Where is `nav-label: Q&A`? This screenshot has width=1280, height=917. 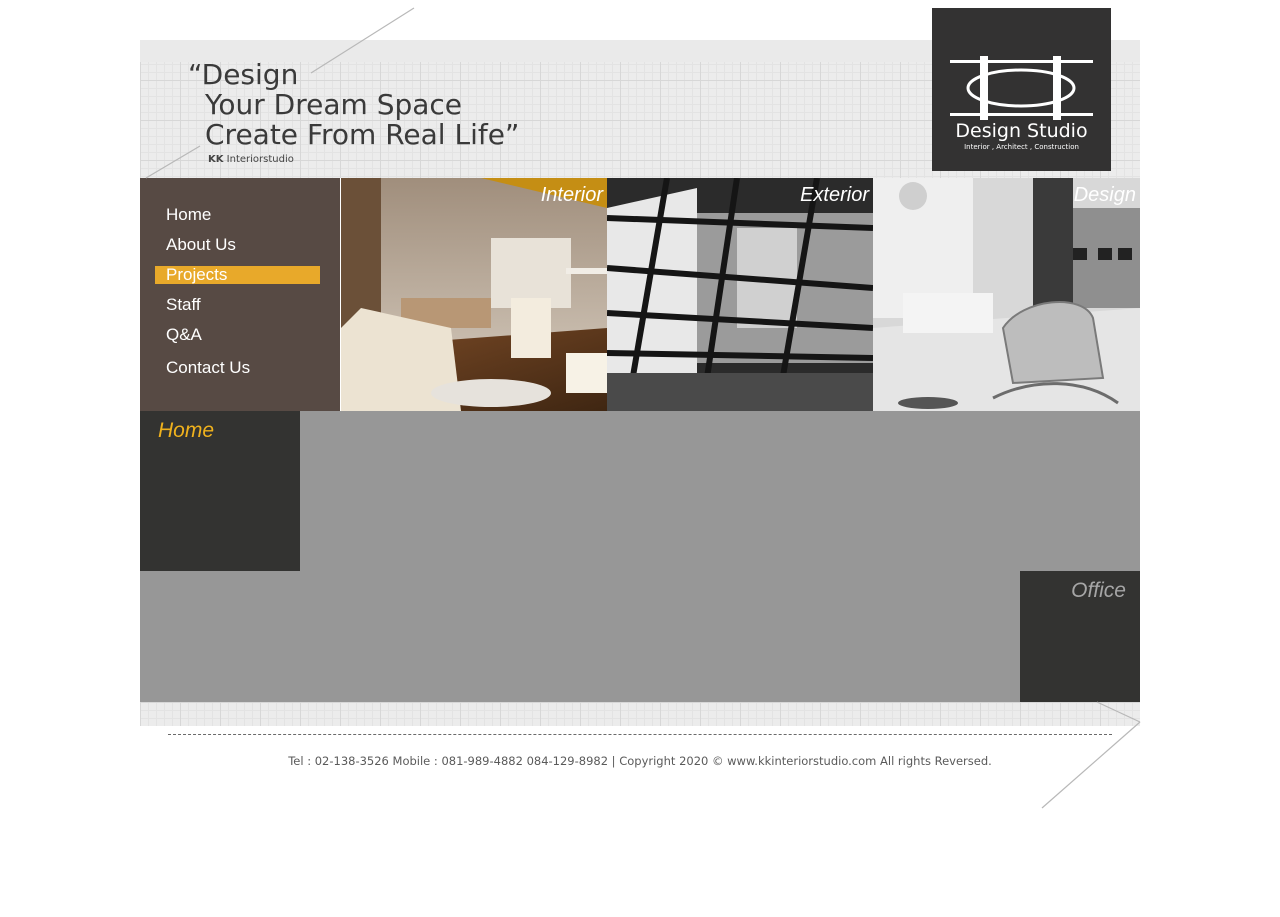
nav-label: Q&A is located at coordinates (184, 334).